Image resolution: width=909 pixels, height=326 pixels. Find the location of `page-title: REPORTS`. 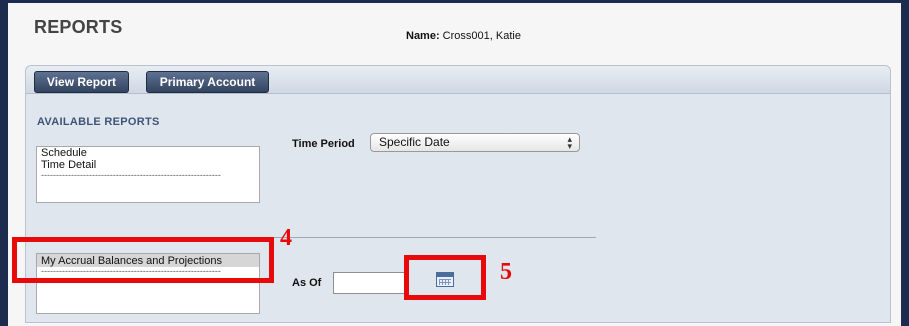

page-title: REPORTS is located at coordinates (78, 27).